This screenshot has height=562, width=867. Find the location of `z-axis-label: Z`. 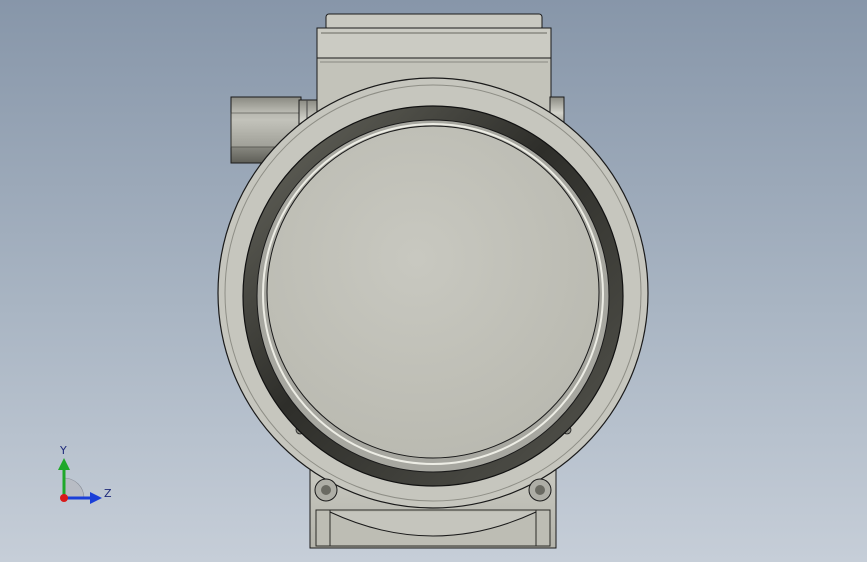

z-axis-label: Z is located at coordinates (108, 493).